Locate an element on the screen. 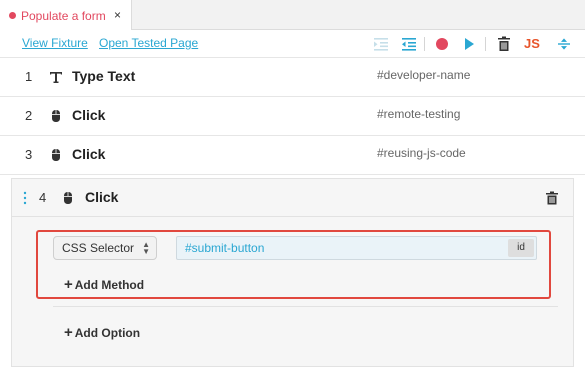  add-method-button: + Add Method is located at coordinates (104, 284).